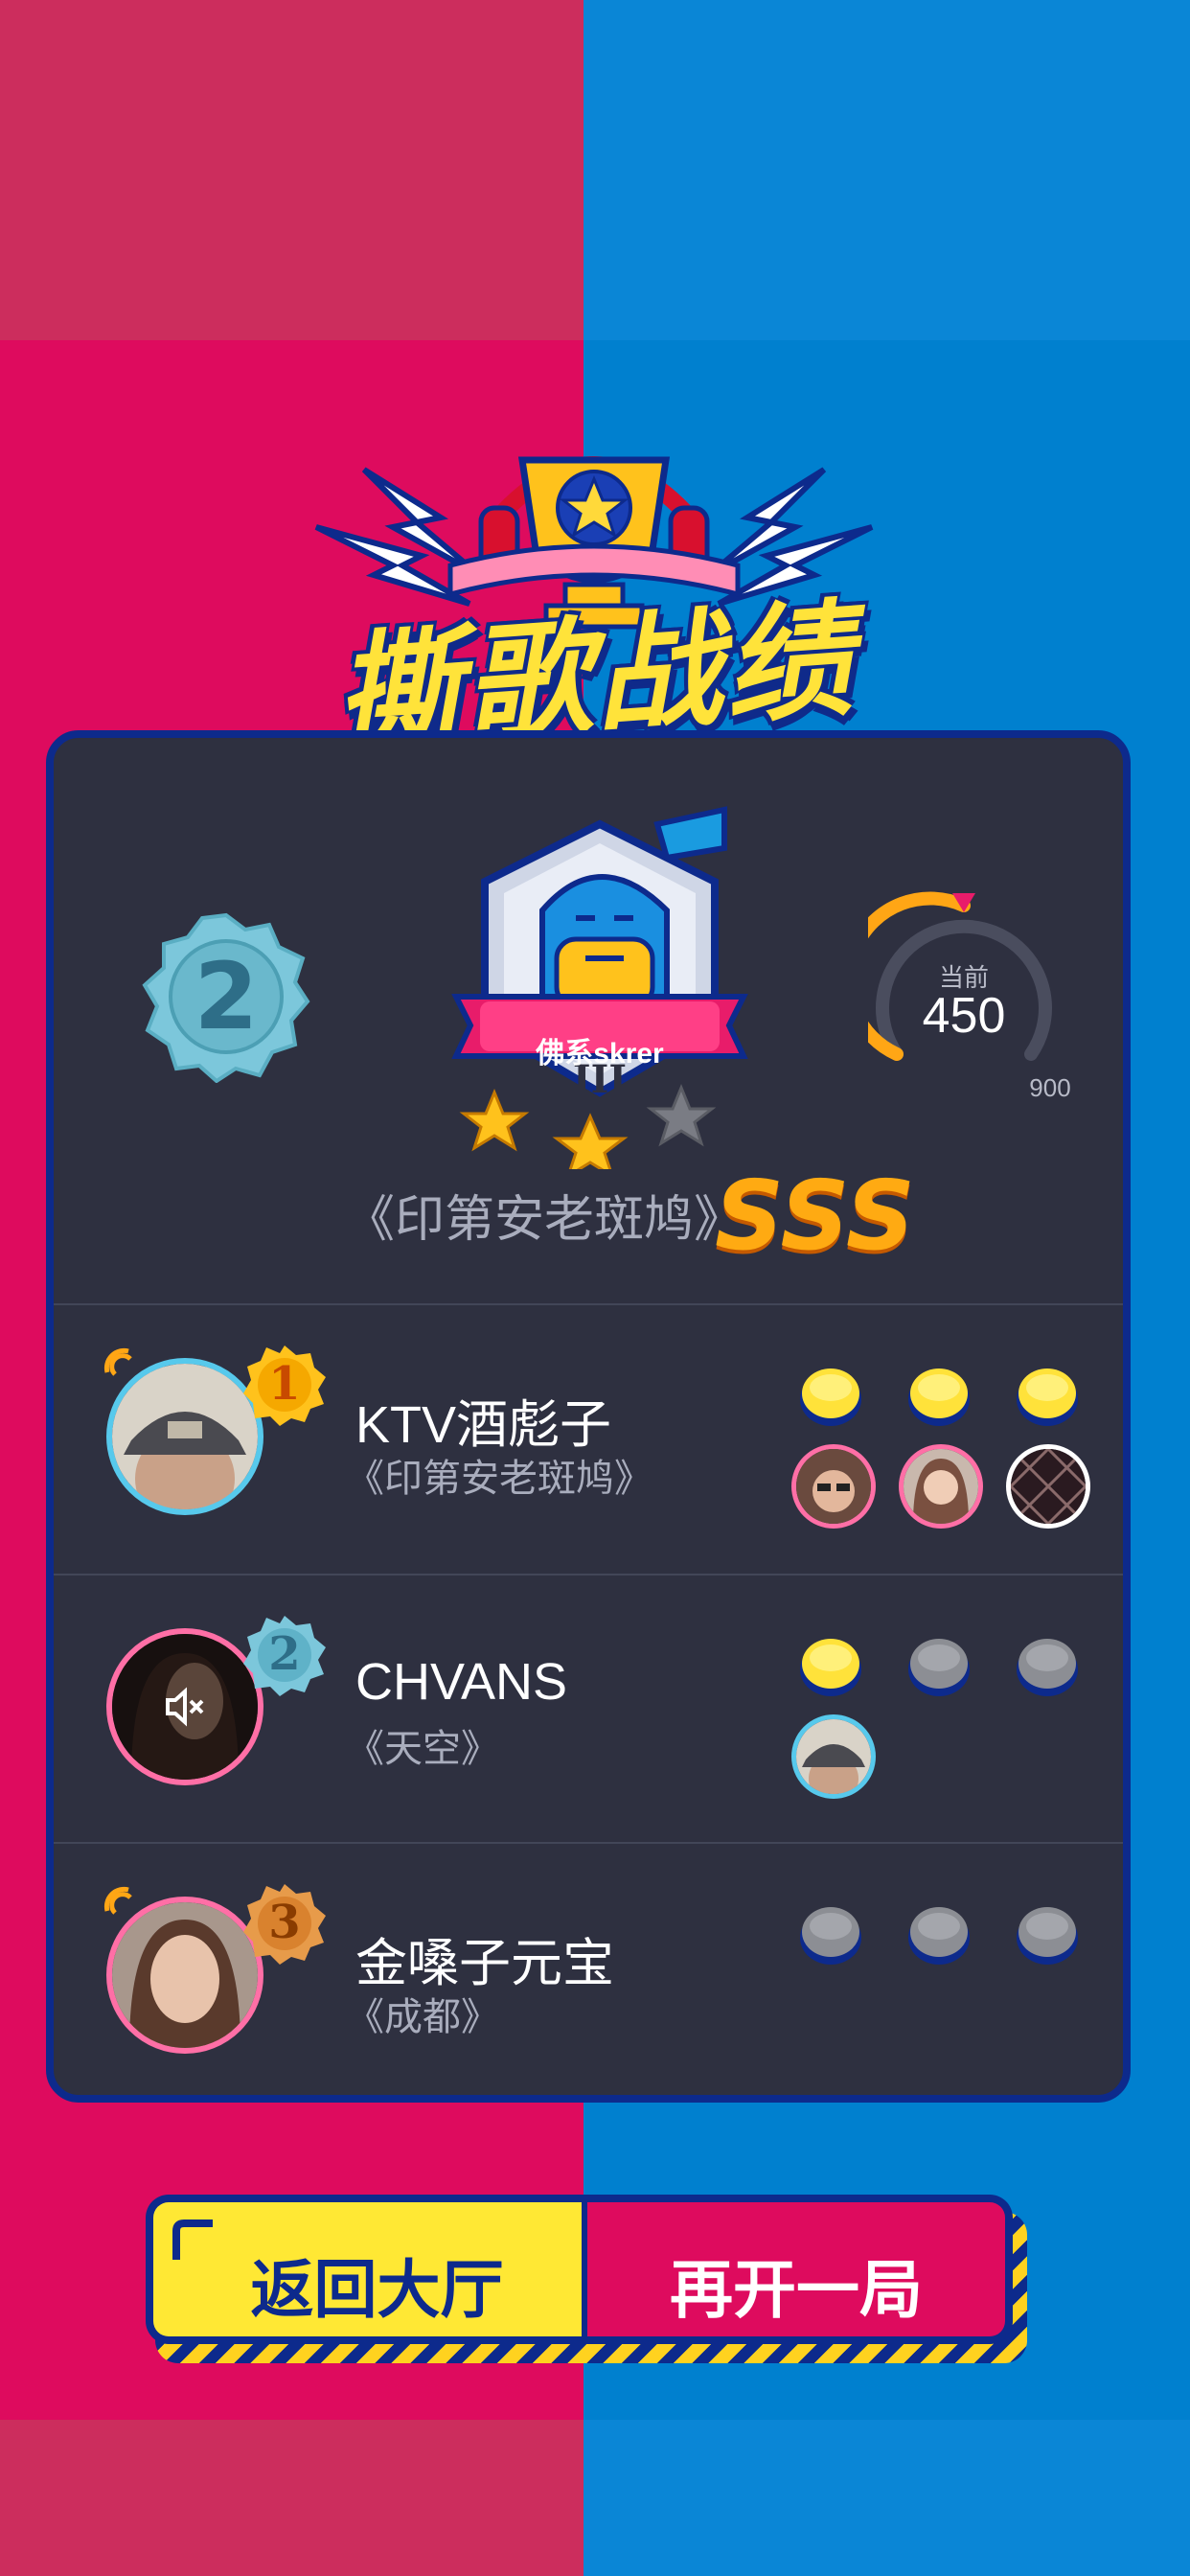 This screenshot has width=1190, height=2576. What do you see at coordinates (589, 1709) in the screenshot?
I see `player-row: 2 CHVANS 《天空》` at bounding box center [589, 1709].